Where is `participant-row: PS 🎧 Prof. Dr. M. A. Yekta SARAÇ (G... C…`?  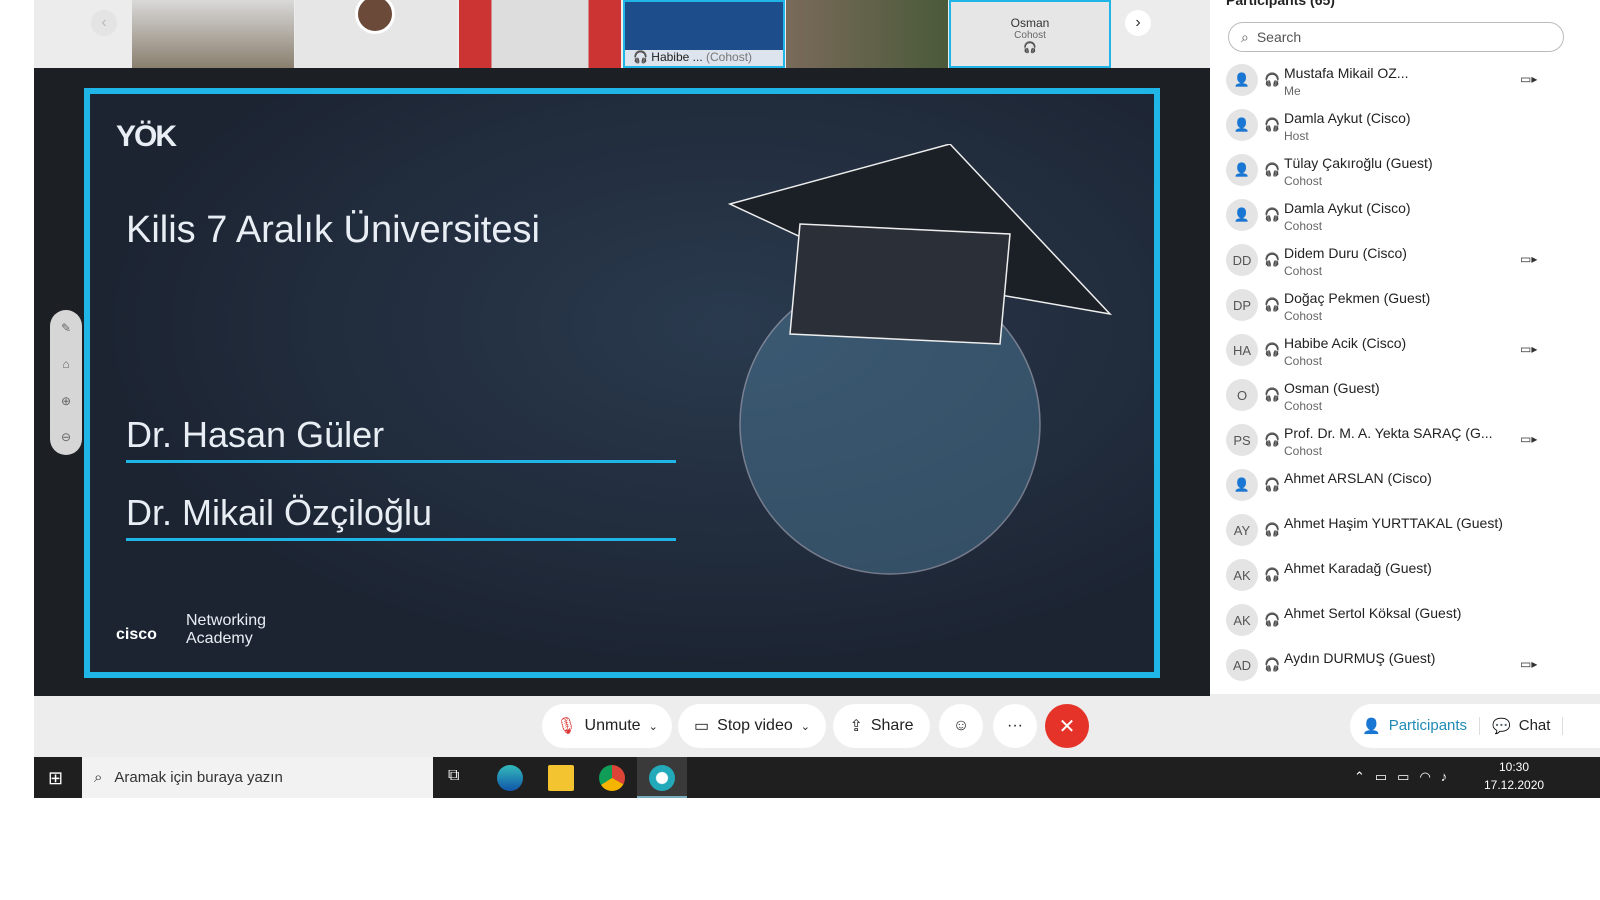 participant-row: PS 🎧 Prof. Dr. M. A. Yekta SARAÇ (G... C… is located at coordinates (1406, 444).